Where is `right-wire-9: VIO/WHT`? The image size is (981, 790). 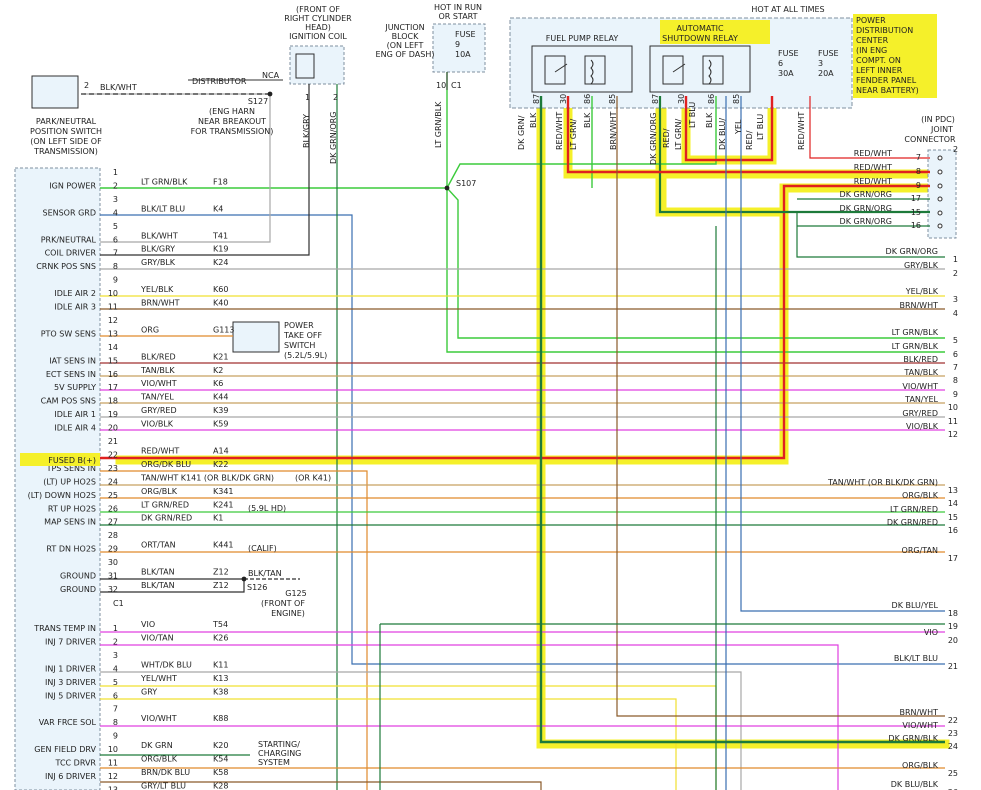
right-wire-9: VIO/WHT is located at coordinates (920, 386).